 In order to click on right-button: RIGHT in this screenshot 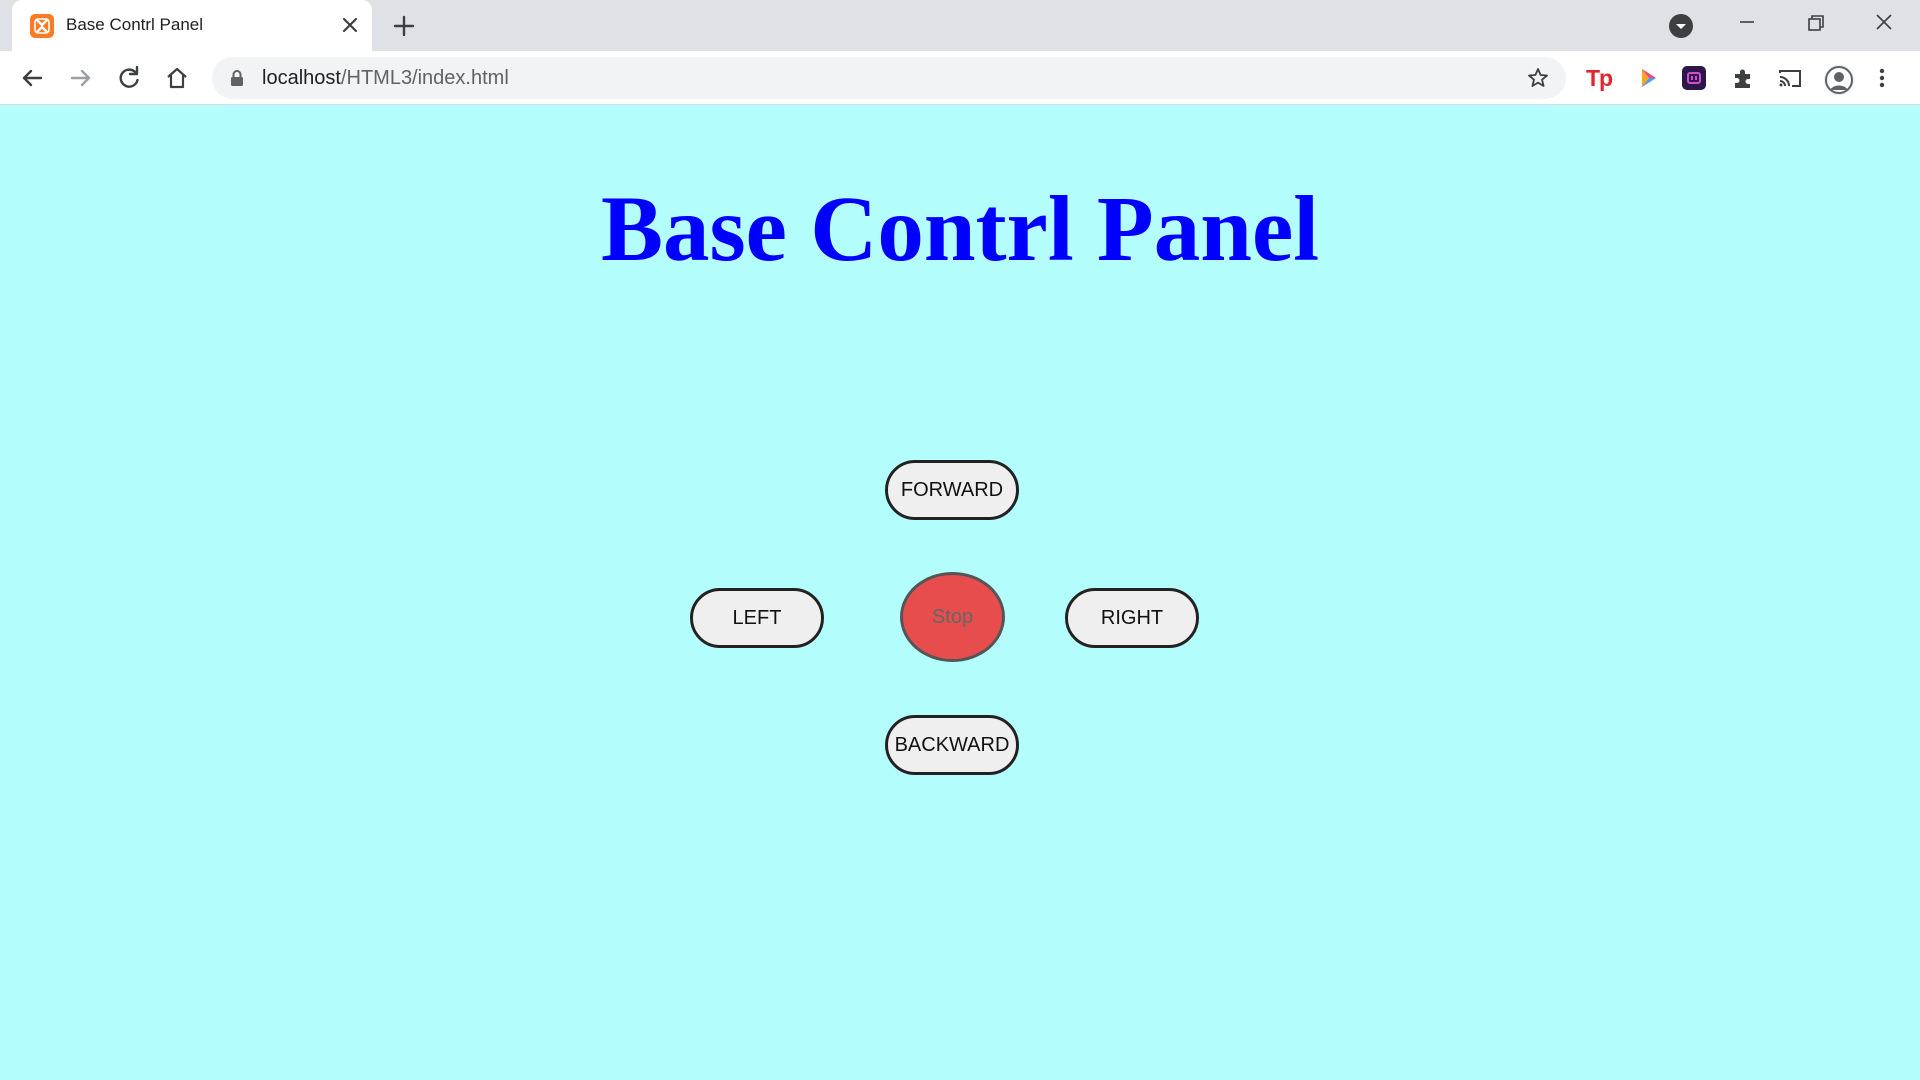, I will do `click(1132, 618)`.